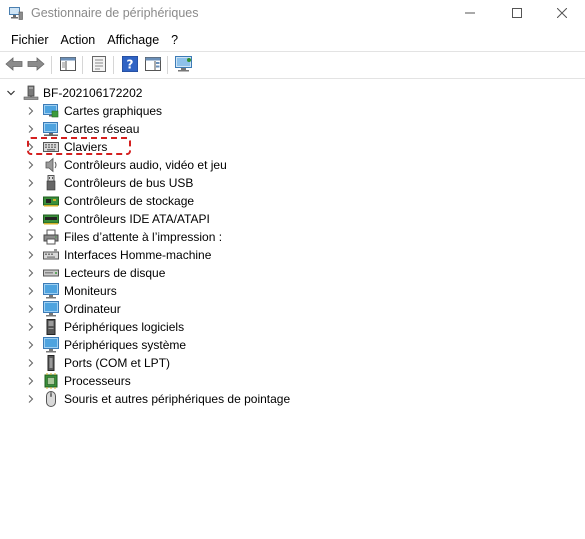  What do you see at coordinates (137, 219) in the screenshot?
I see `tree-category-label: Contrôleurs IDE ATA/ATAPI` at bounding box center [137, 219].